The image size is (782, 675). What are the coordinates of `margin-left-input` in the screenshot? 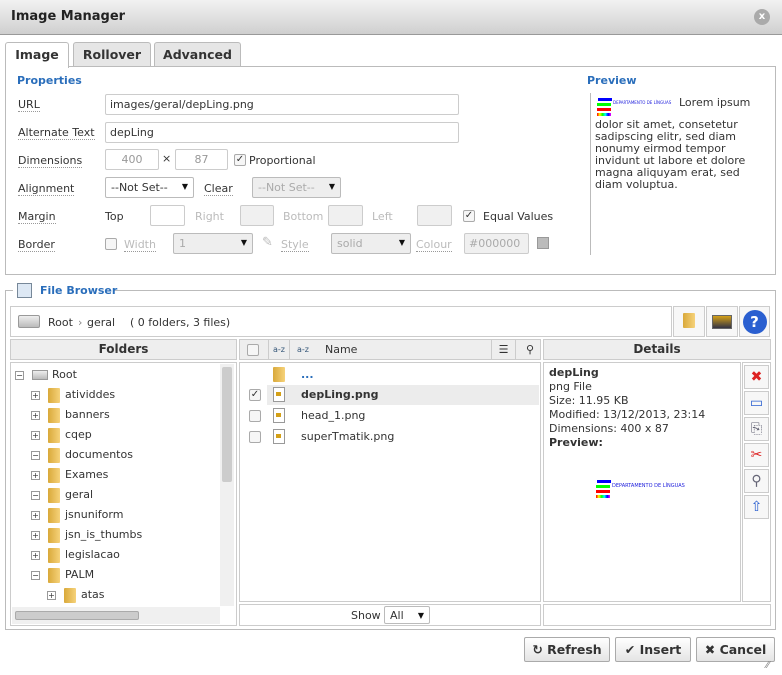 It's located at (434, 215).